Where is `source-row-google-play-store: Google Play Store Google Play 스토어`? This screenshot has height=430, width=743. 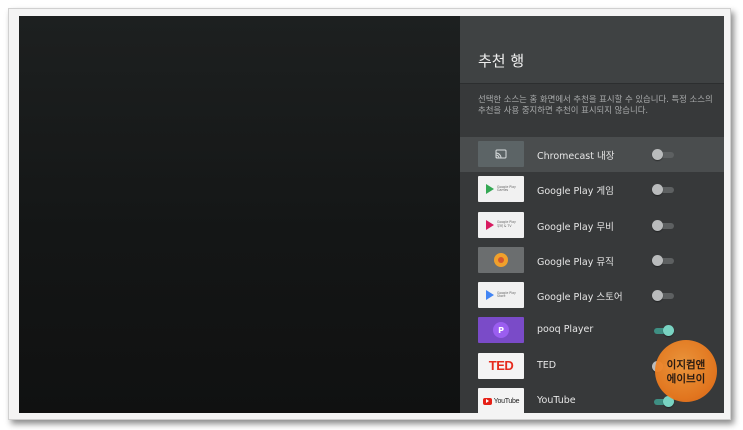
source-row-google-play-store: Google Play Store Google Play 스토어 is located at coordinates (592, 295).